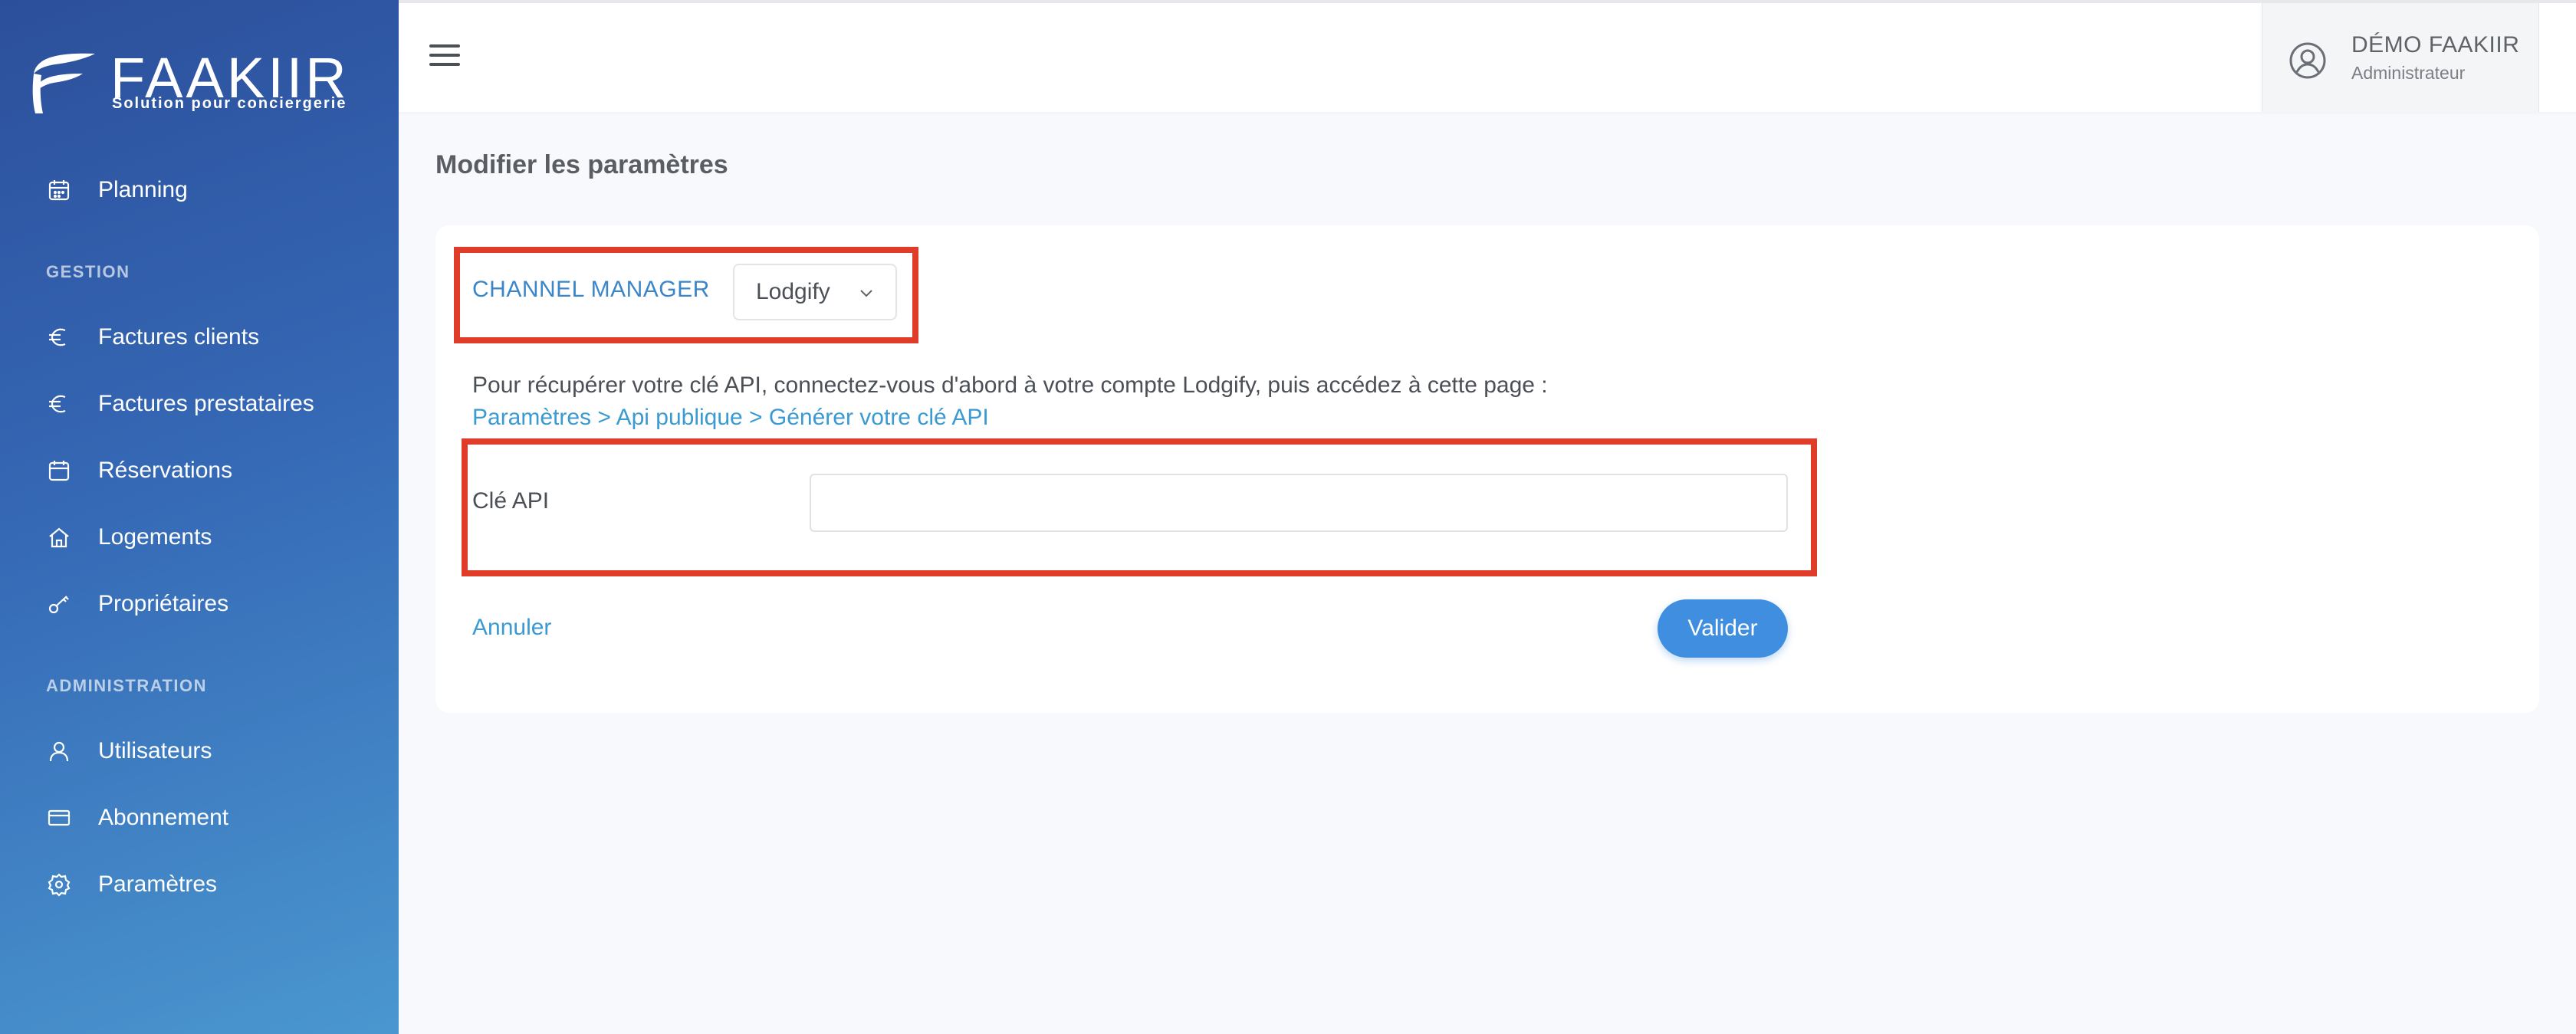 The width and height of the screenshot is (2576, 1034). Describe the element at coordinates (582, 164) in the screenshot. I see `page-title: Modifier les paramètres` at that location.